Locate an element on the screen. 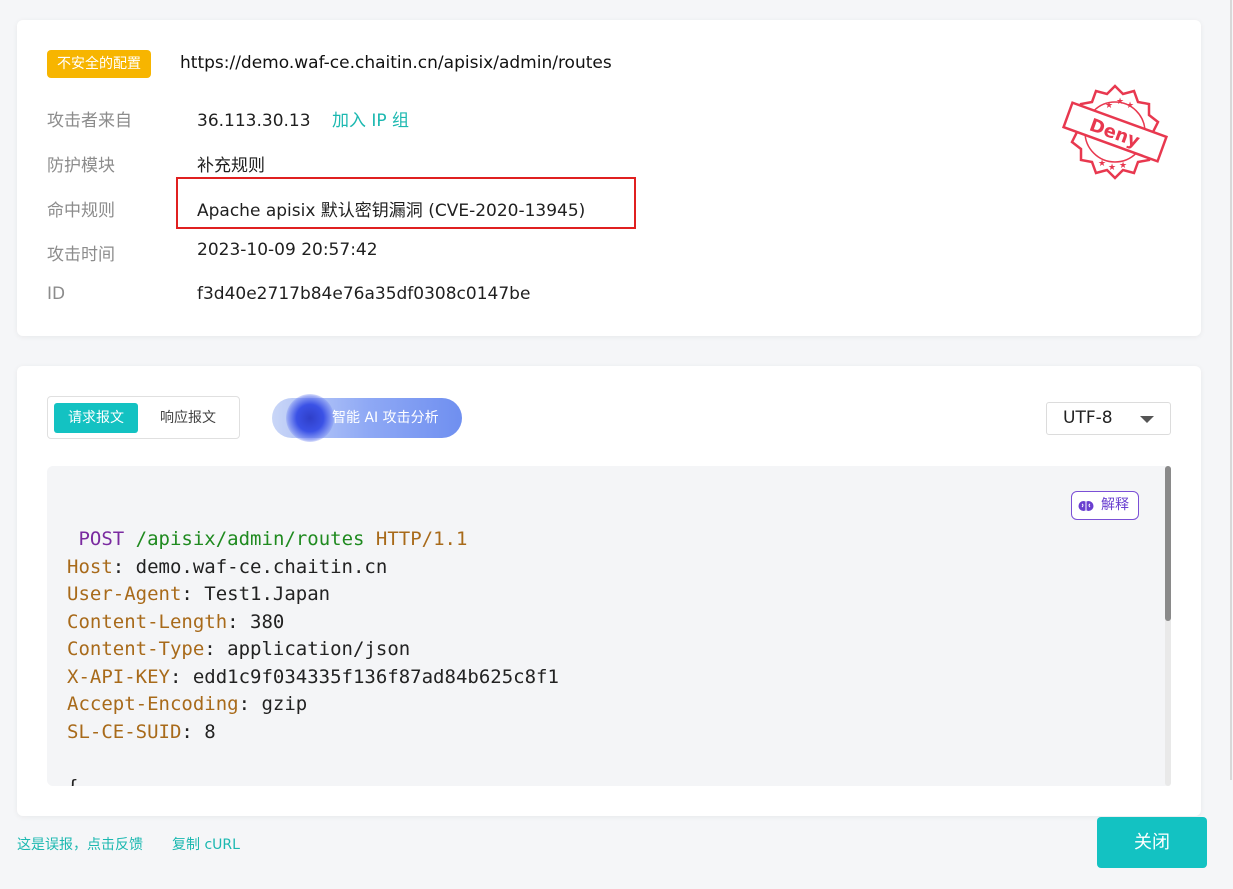 This screenshot has height=889, width=1233. ai-orb-icon is located at coordinates (310, 418).